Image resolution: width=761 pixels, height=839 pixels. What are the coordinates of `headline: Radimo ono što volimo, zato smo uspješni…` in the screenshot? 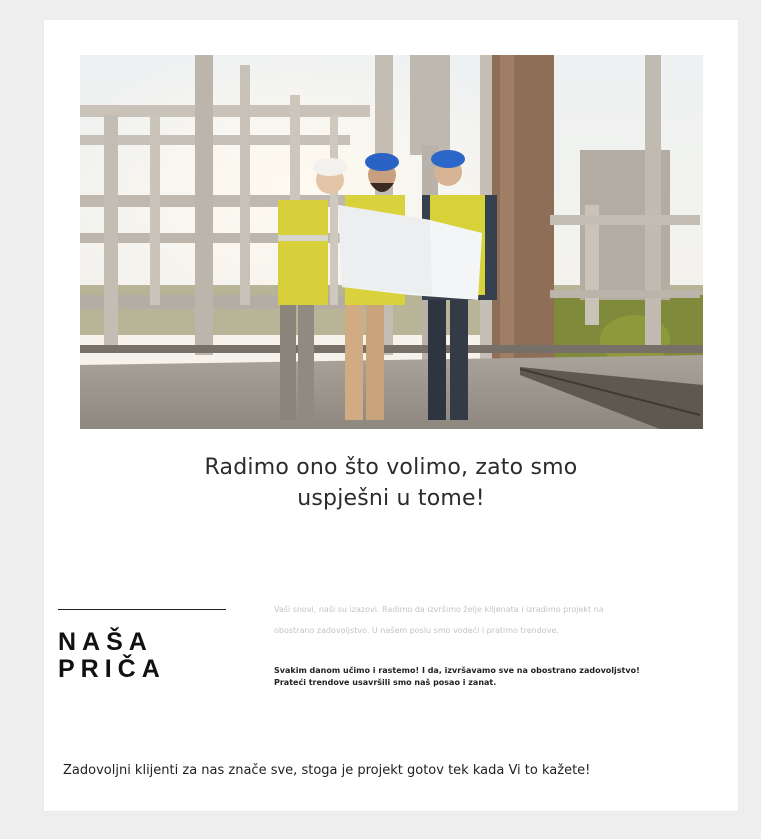 It's located at (391, 483).